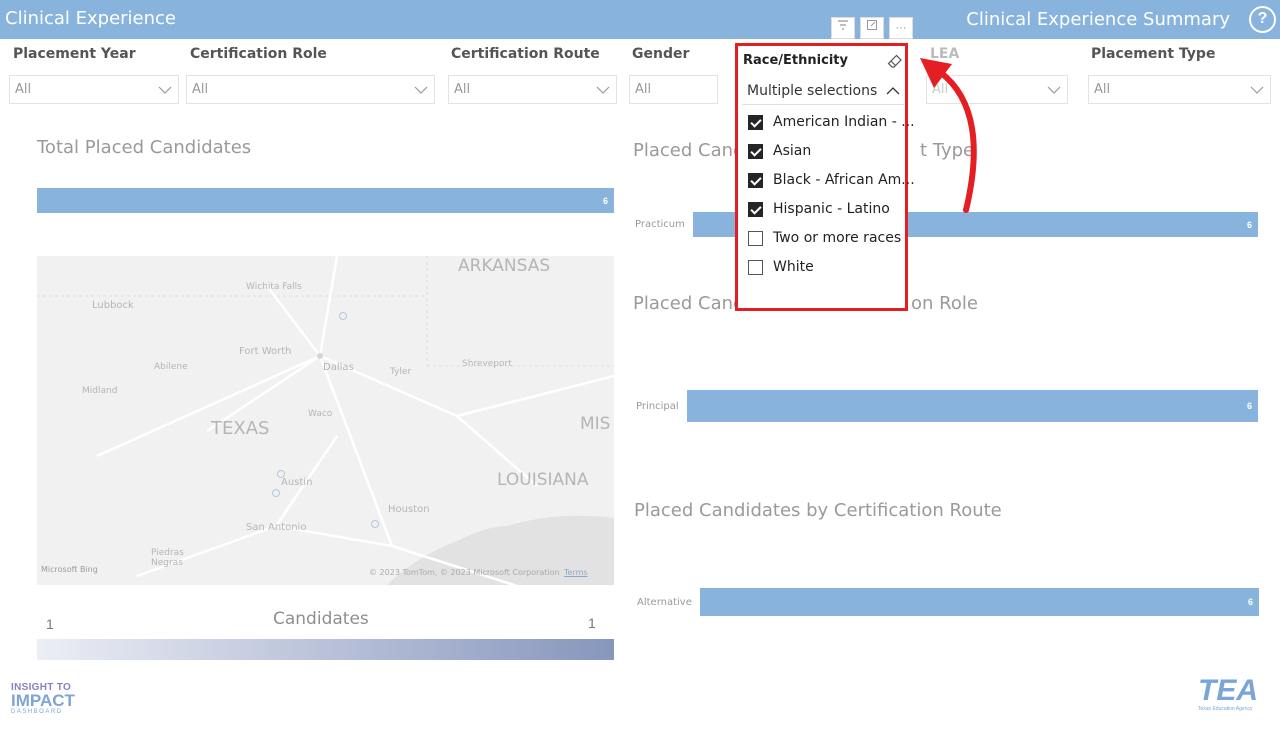  What do you see at coordinates (689, 303) in the screenshot?
I see `role-chart-title: Placed Cand` at bounding box center [689, 303].